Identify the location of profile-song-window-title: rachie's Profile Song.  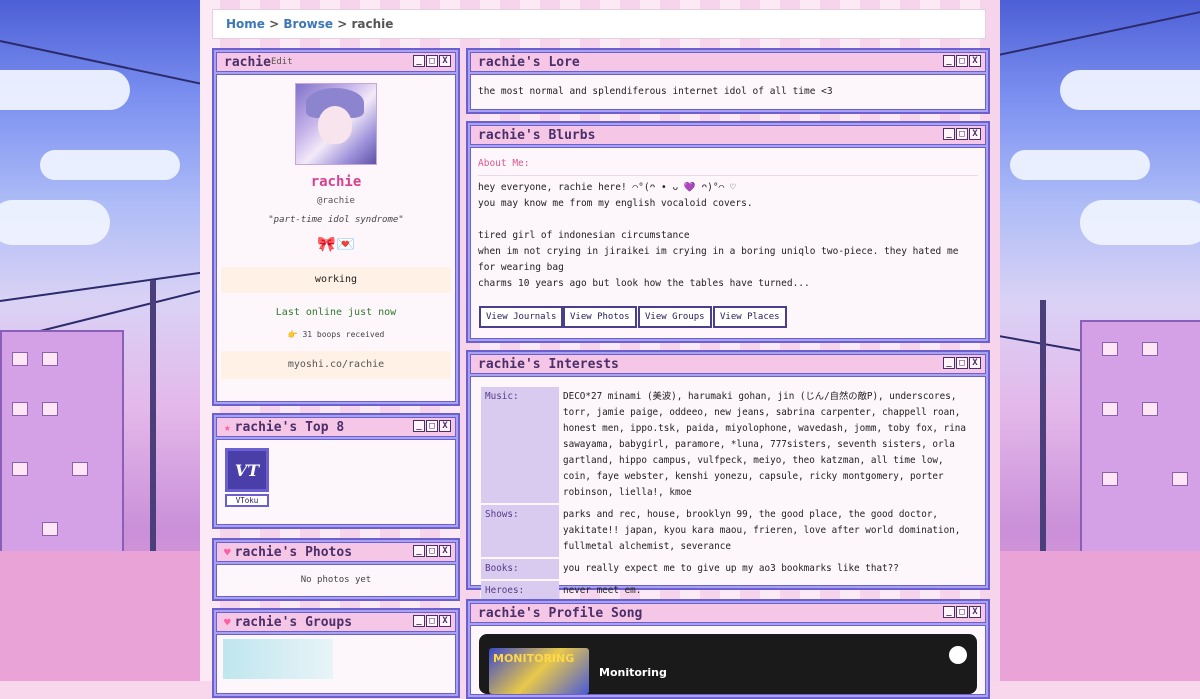
(560, 613).